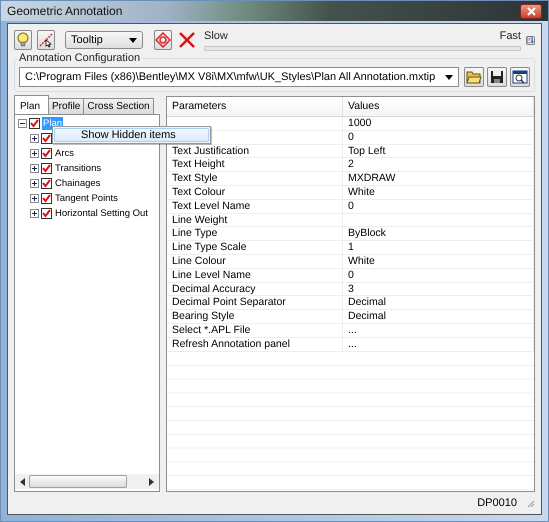 The image size is (549, 522). I want to click on pen-cursor-icon, so click(46, 40).